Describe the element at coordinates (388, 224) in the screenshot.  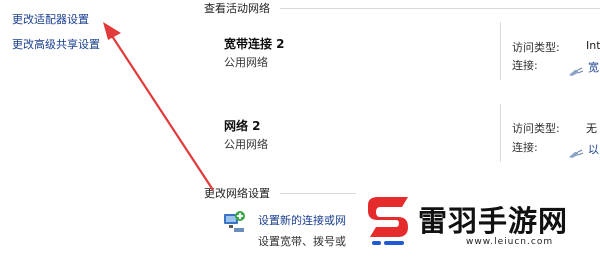
I see `watermark-logo-icon` at that location.